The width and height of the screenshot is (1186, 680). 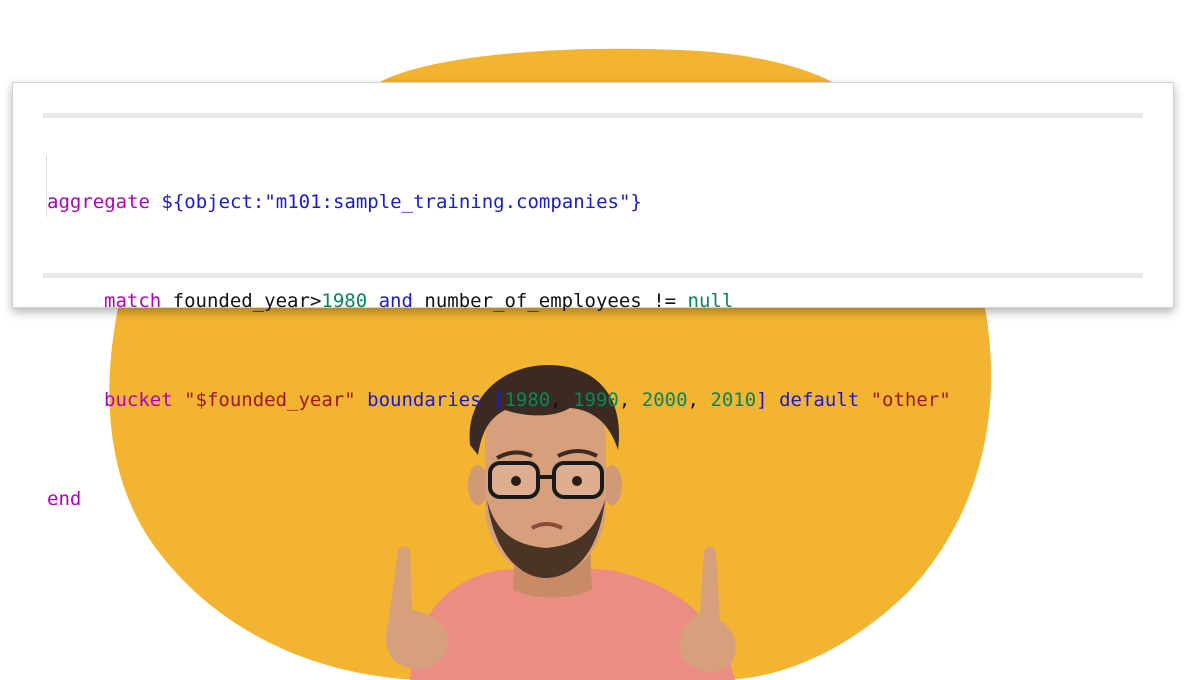 What do you see at coordinates (133, 301) in the screenshot?
I see `match-keyword: match` at bounding box center [133, 301].